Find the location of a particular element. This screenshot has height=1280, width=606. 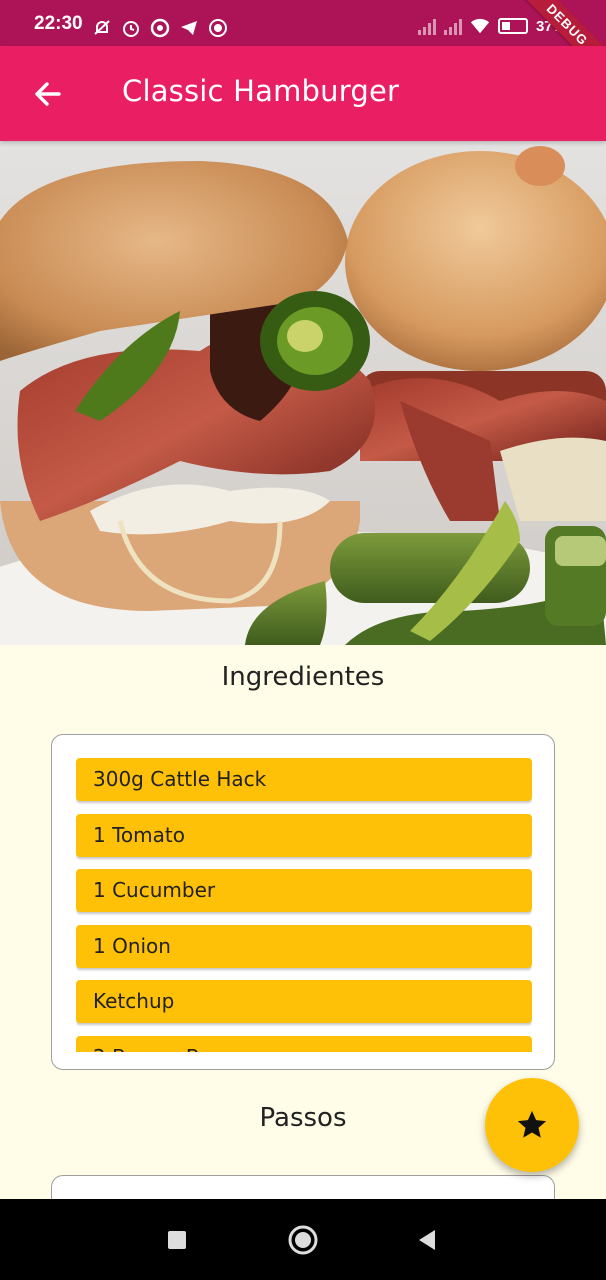

star-icon is located at coordinates (532, 1124).